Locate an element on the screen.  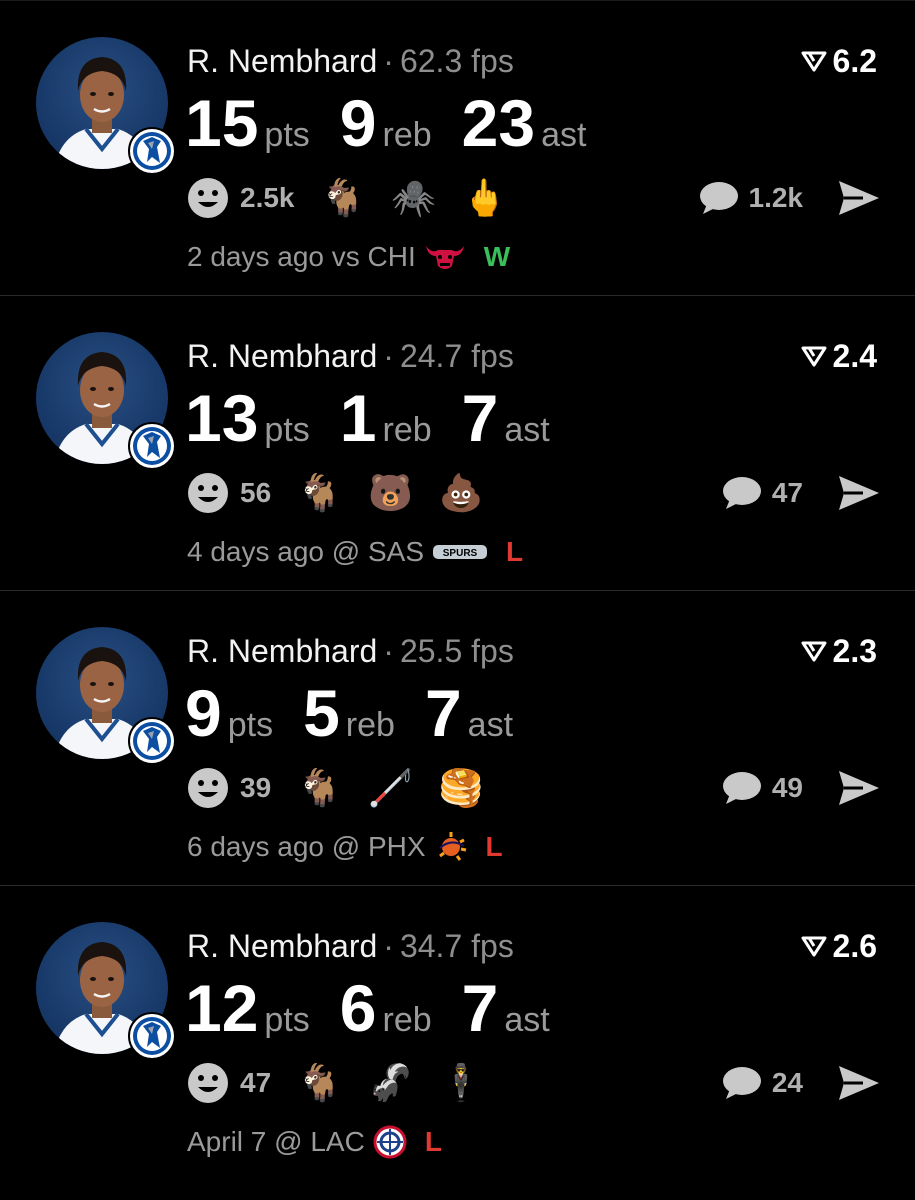
post-header: R. Nembhard · 62.3 fps is located at coordinates (350, 61).